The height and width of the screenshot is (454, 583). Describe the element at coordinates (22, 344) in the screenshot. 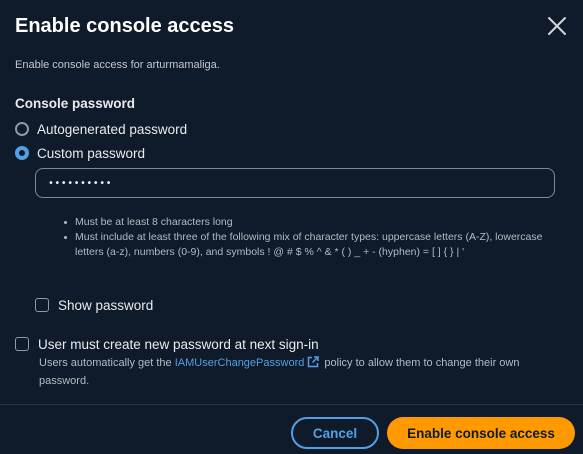

I see `reset-password-checkbox` at that location.